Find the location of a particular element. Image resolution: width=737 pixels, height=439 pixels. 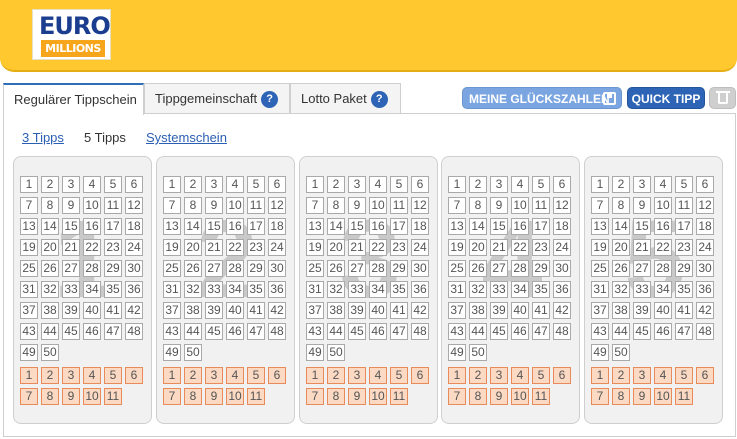

star-cell: 6 is located at coordinates (420, 375).